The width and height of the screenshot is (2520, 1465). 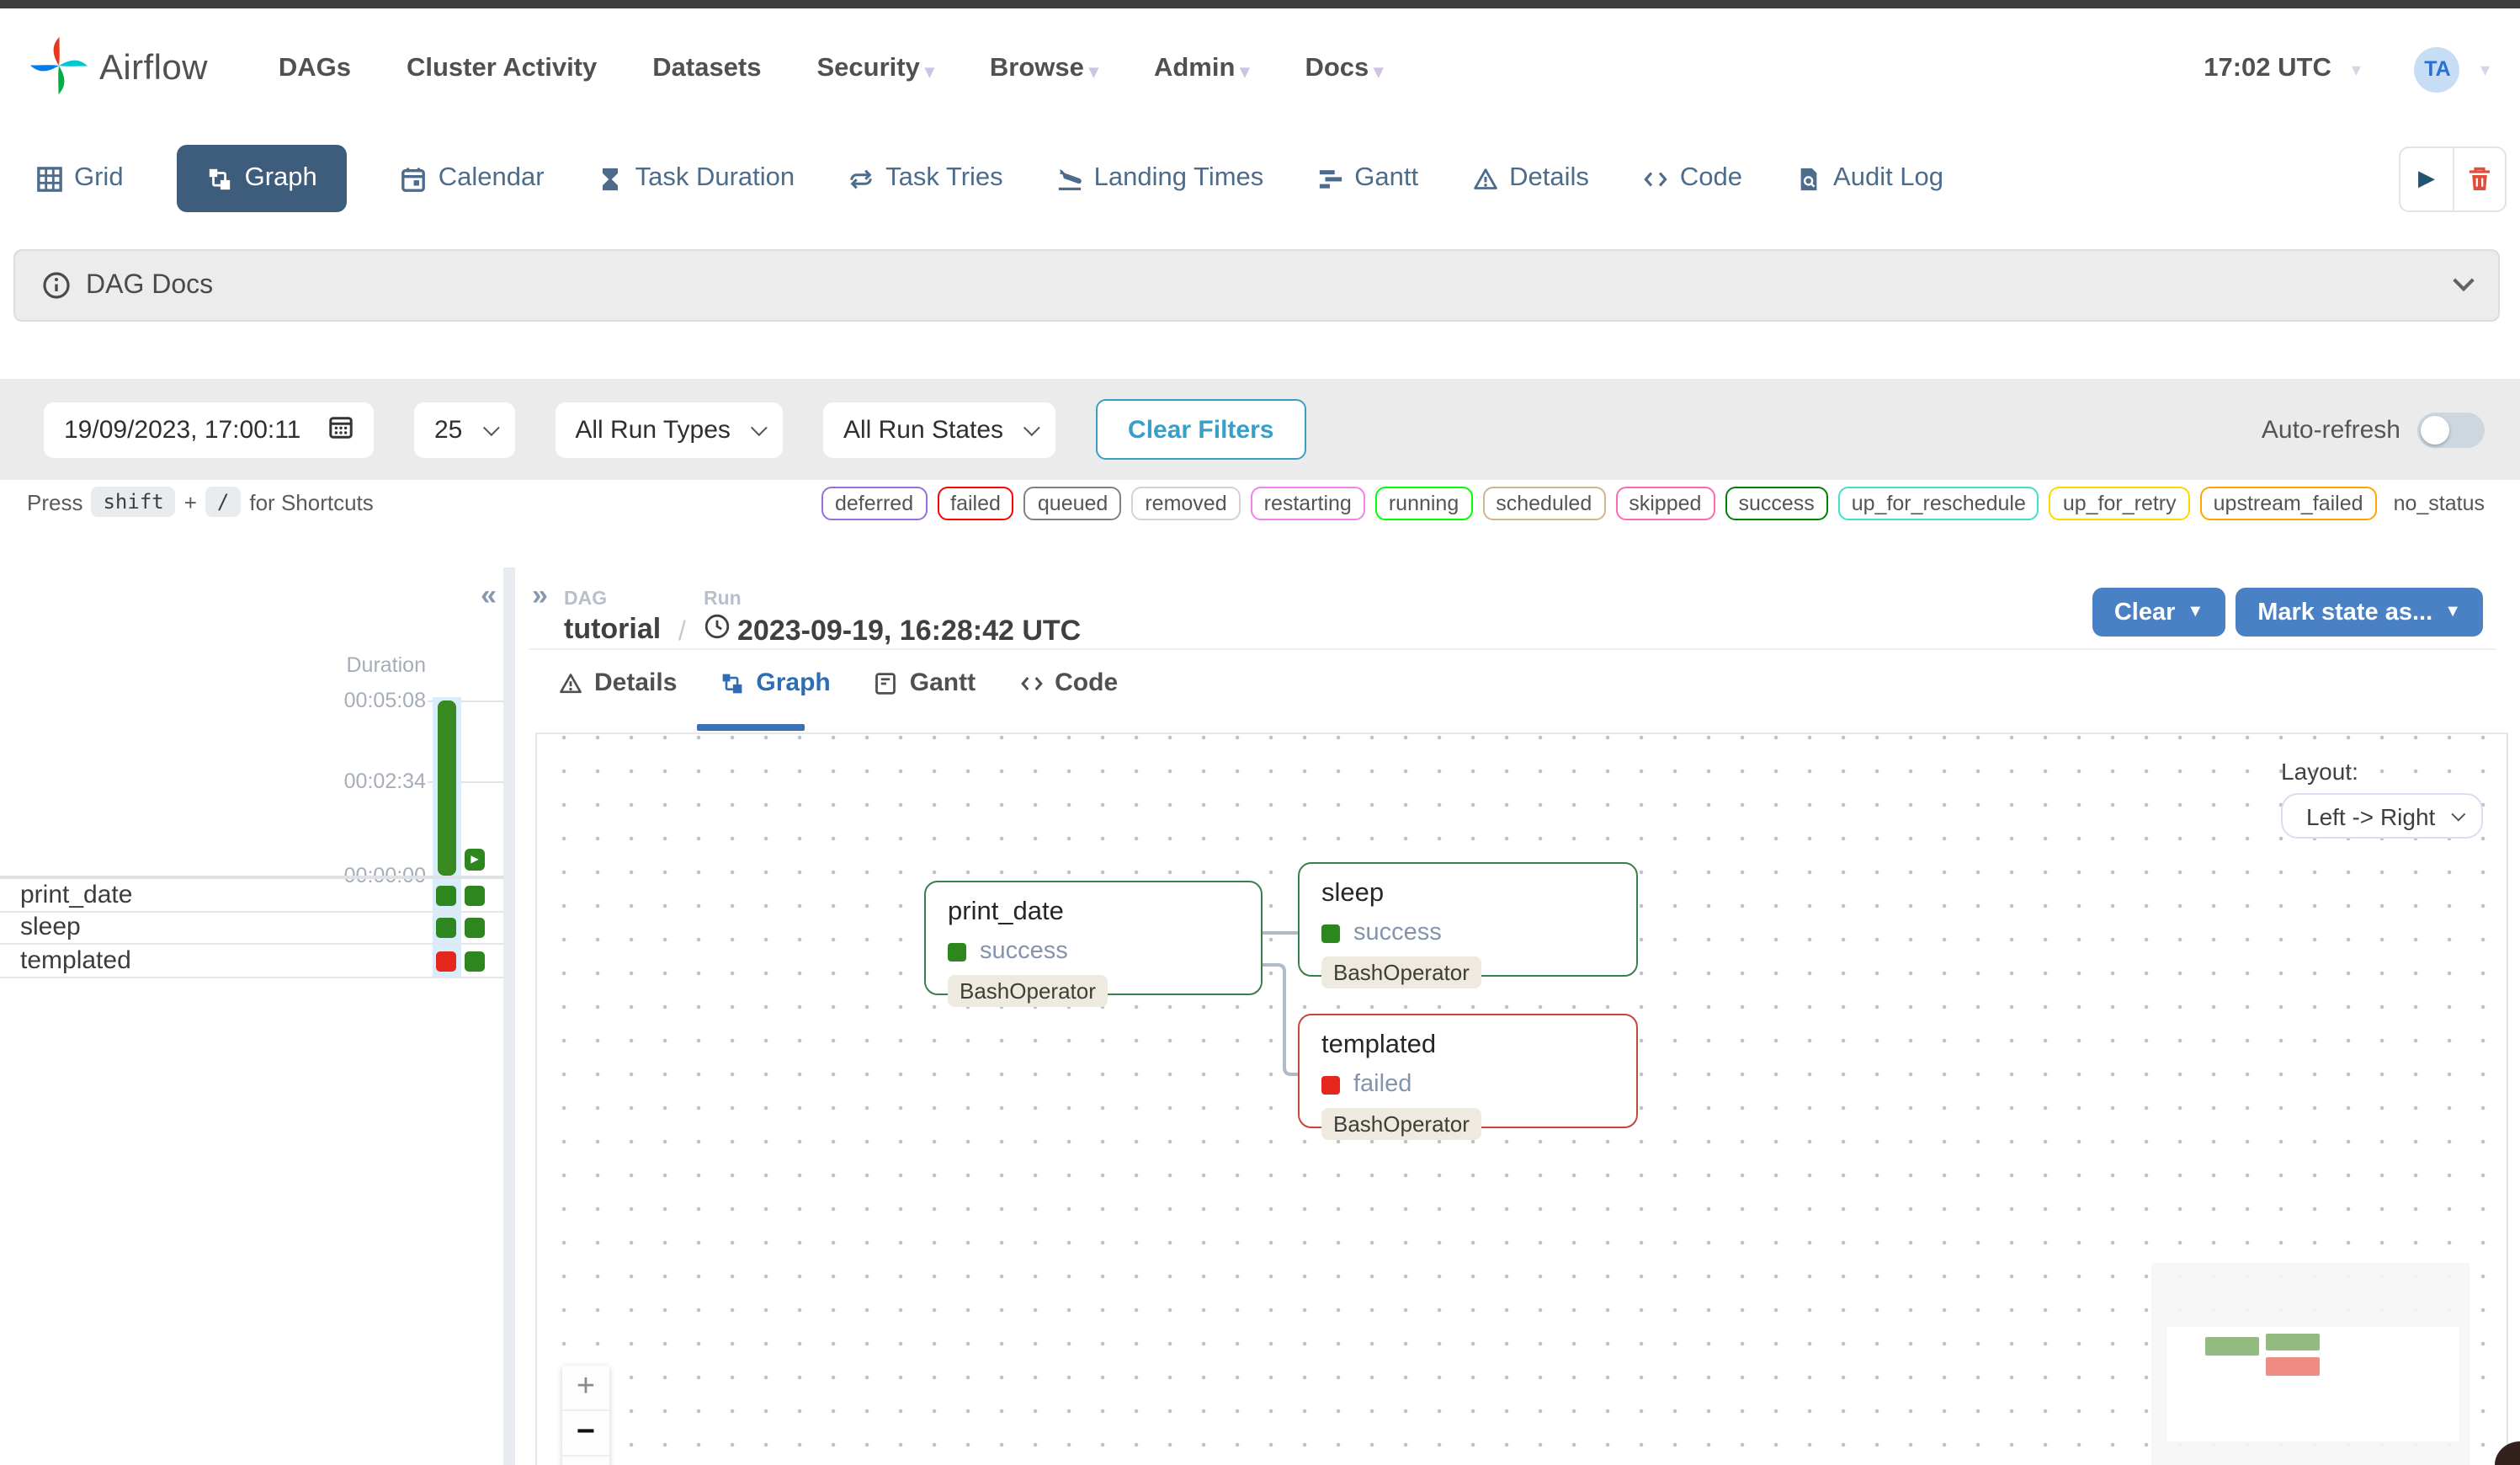 What do you see at coordinates (612, 630) in the screenshot?
I see `dag-name: tutorial` at bounding box center [612, 630].